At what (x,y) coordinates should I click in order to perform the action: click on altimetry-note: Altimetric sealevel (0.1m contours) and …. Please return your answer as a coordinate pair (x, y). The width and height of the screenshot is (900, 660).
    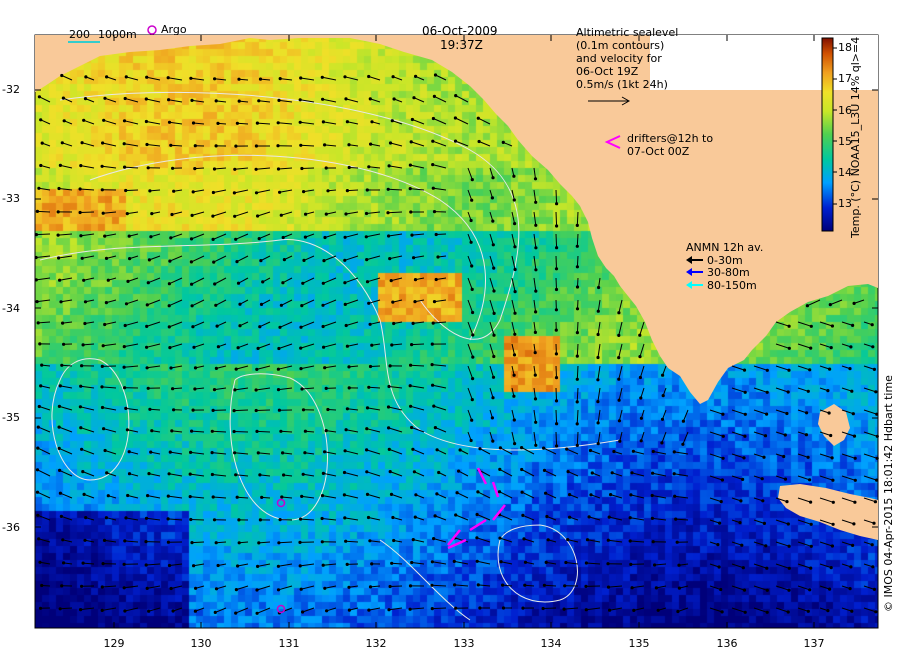
    Looking at the image, I should click on (627, 58).